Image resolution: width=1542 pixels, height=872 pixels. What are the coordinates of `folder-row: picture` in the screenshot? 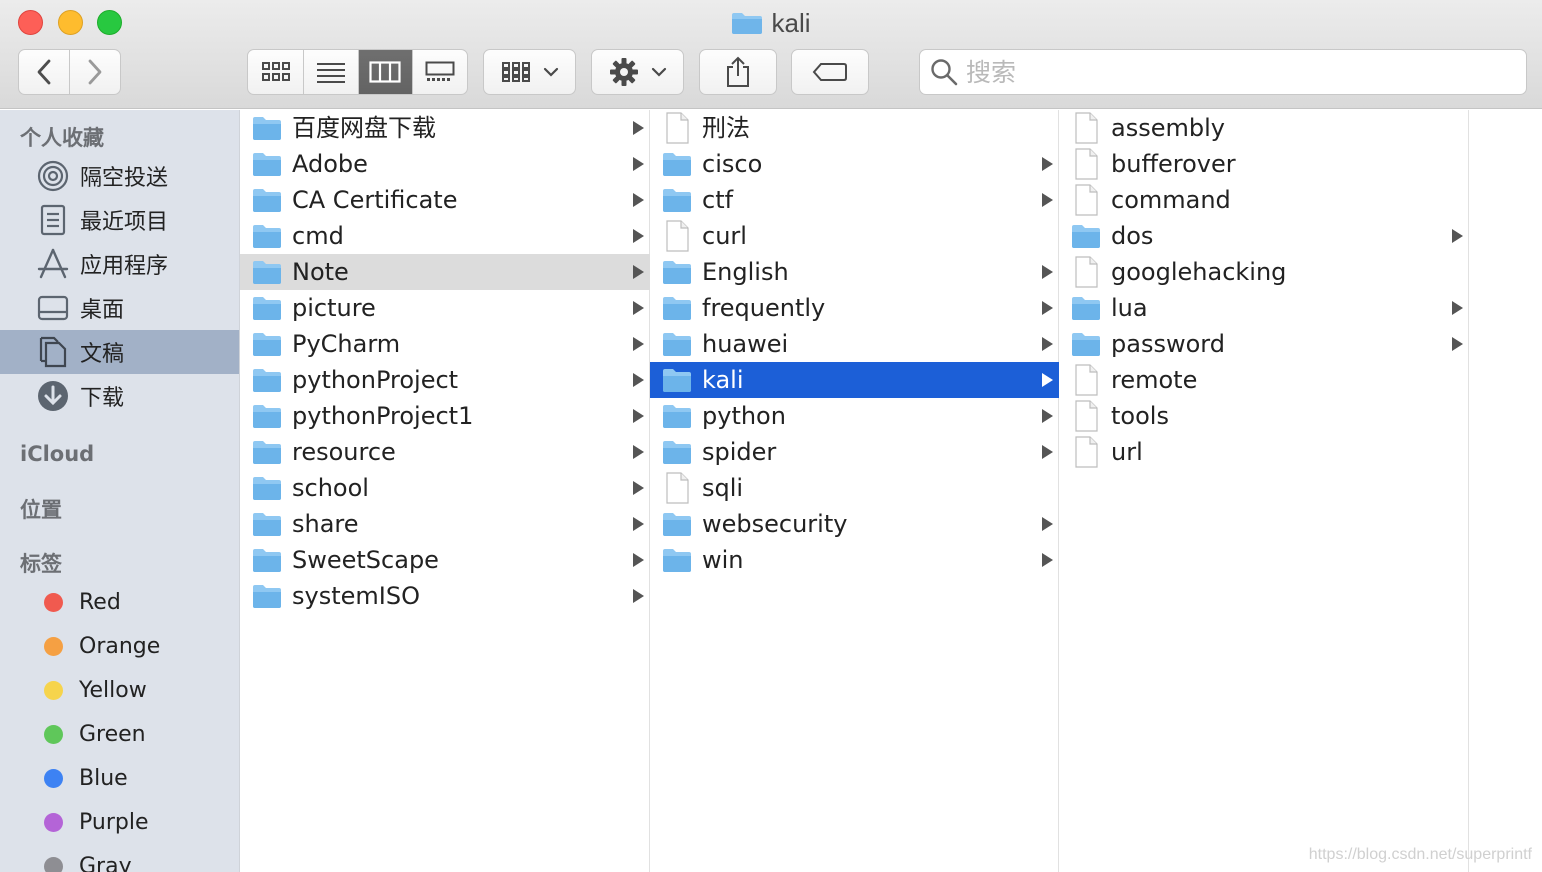 It's located at (445, 308).